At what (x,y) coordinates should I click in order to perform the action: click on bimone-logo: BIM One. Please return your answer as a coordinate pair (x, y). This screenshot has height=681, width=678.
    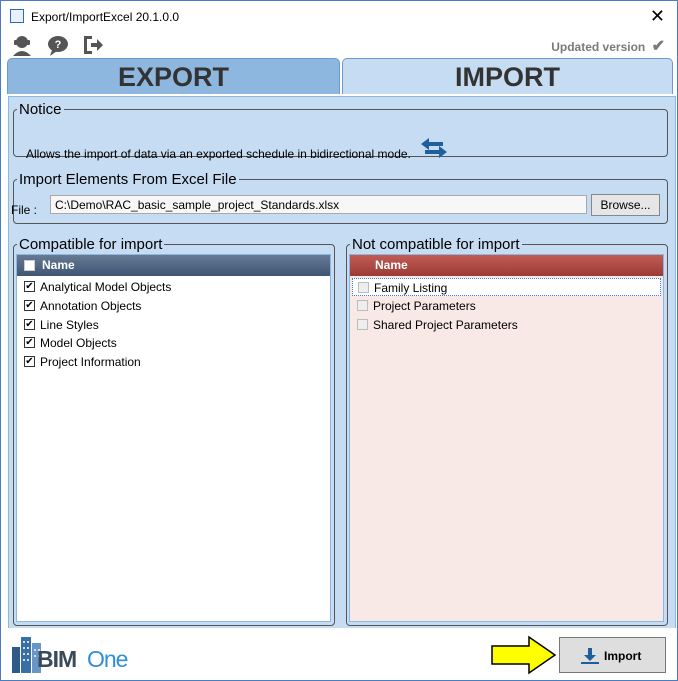
    Looking at the image, I should click on (69, 653).